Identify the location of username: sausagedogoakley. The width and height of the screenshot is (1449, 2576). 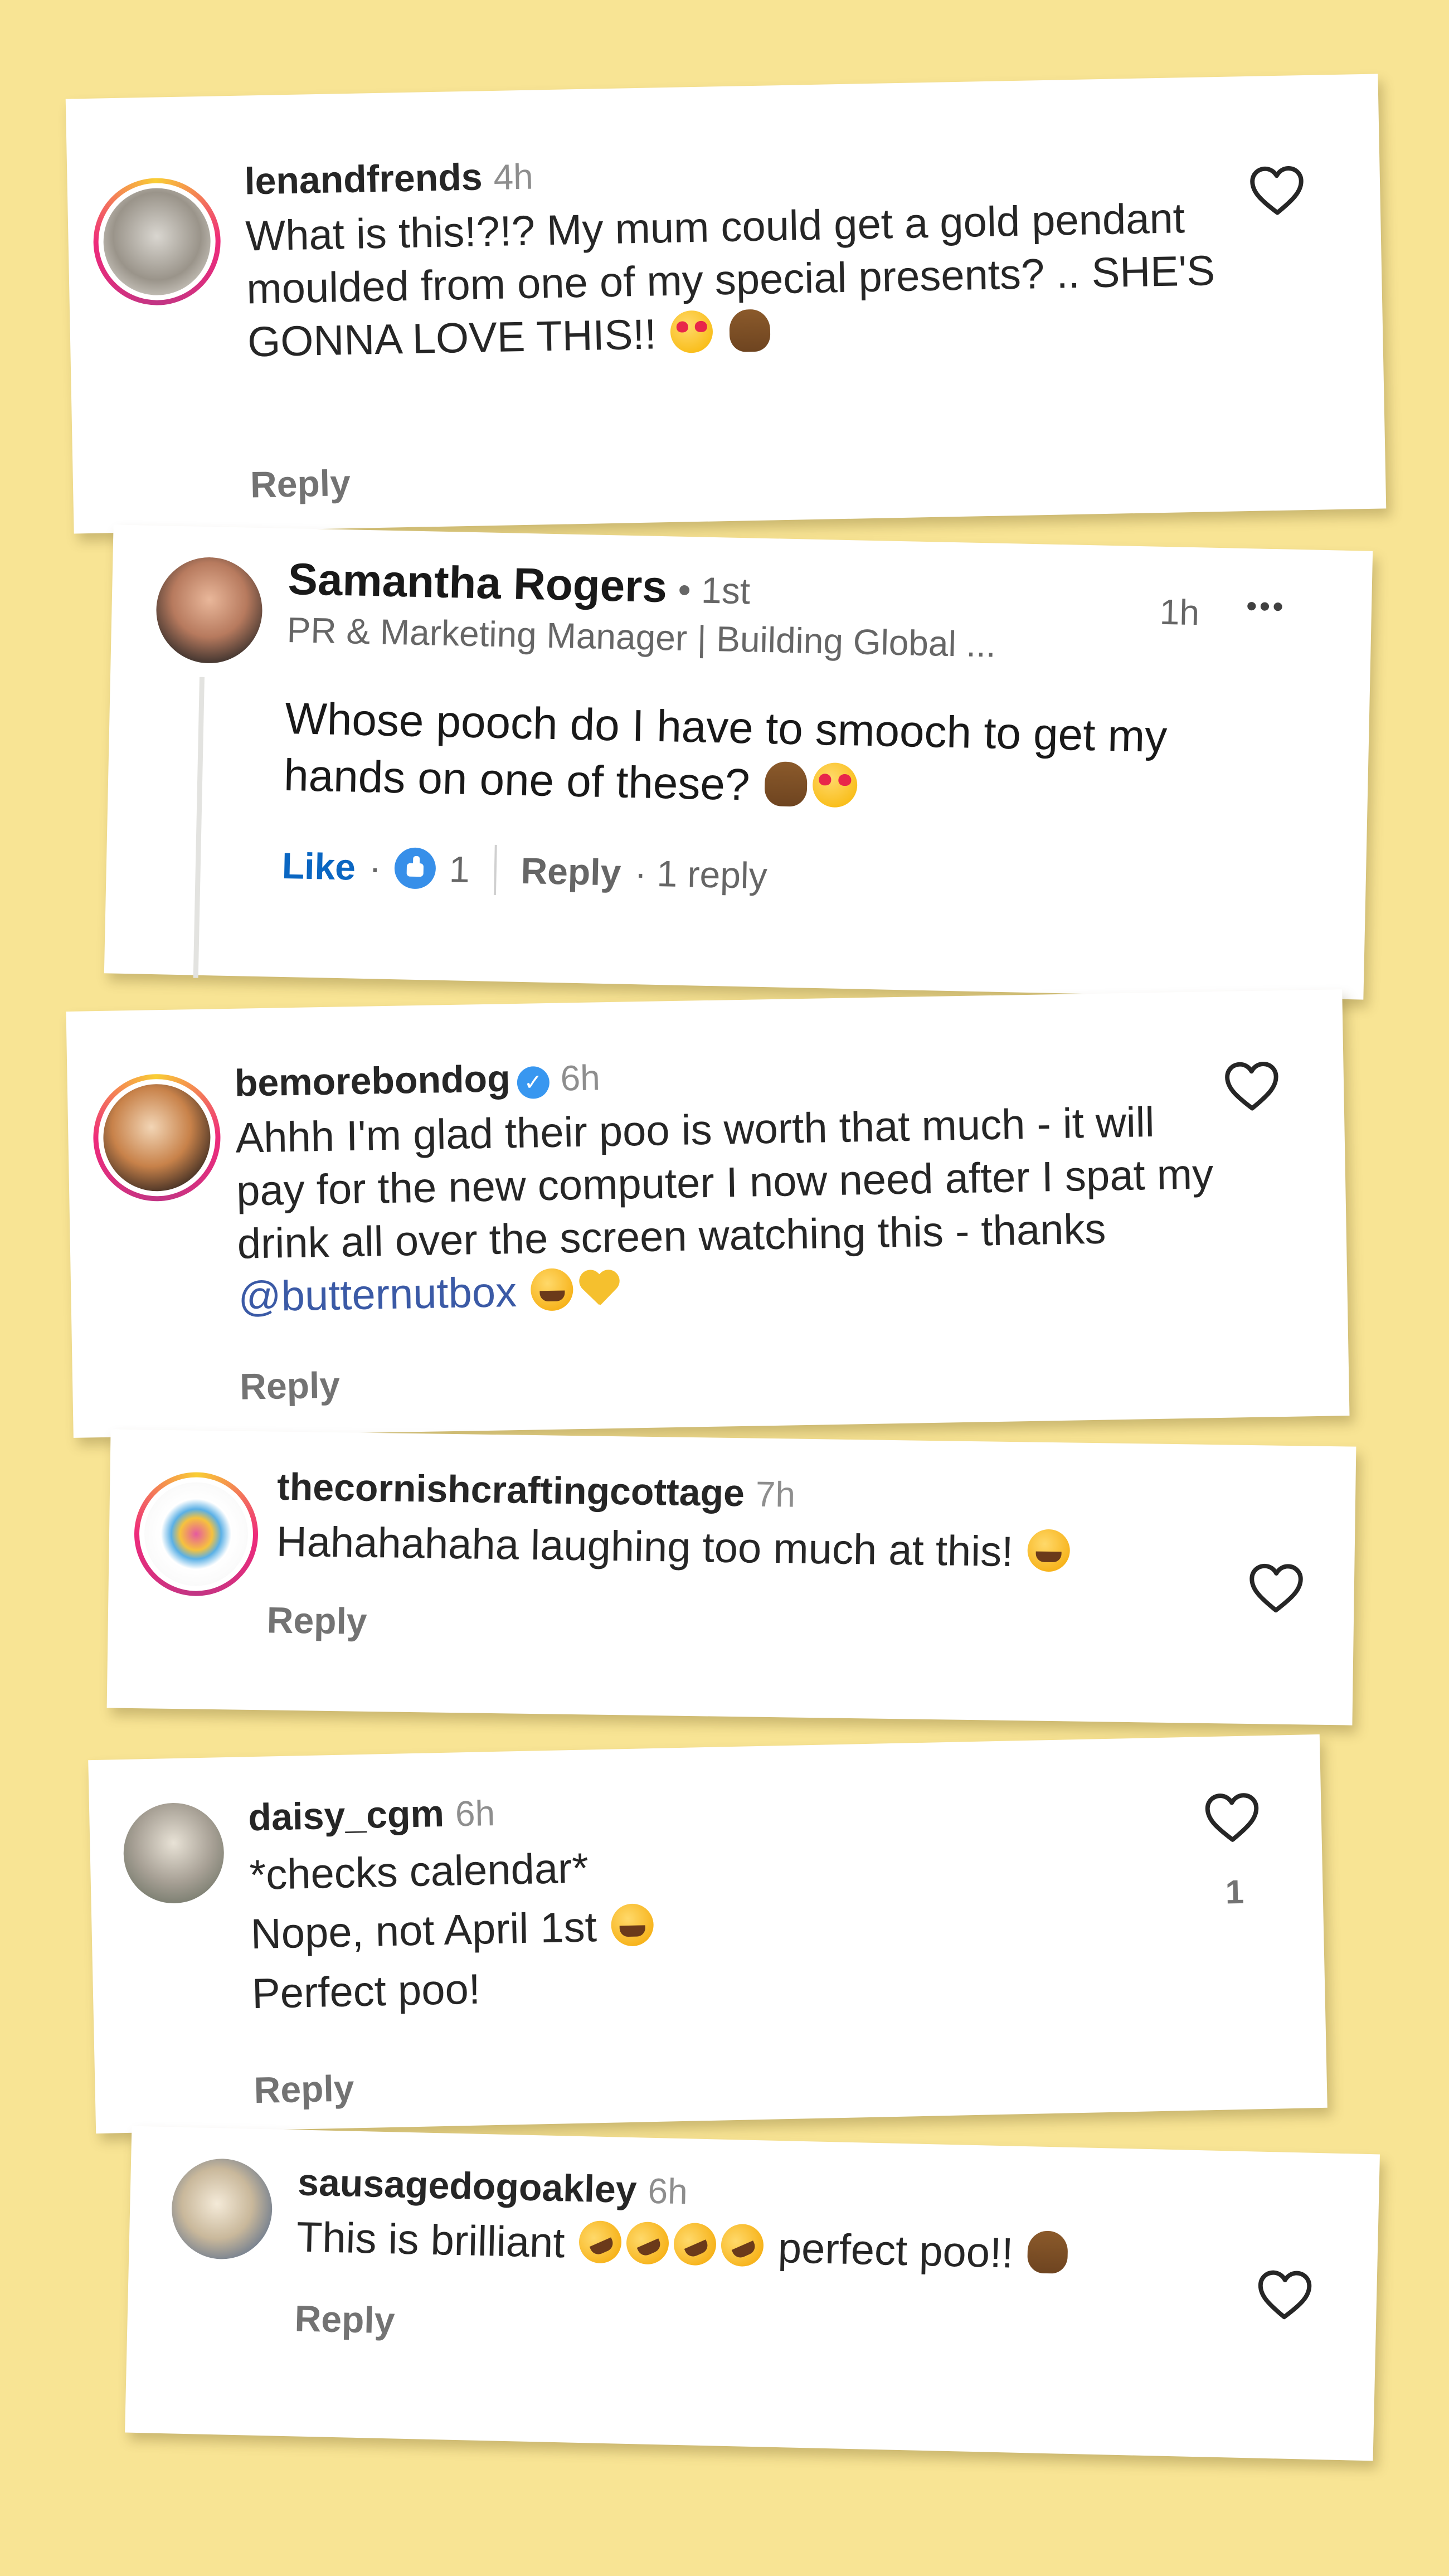
(467, 2186).